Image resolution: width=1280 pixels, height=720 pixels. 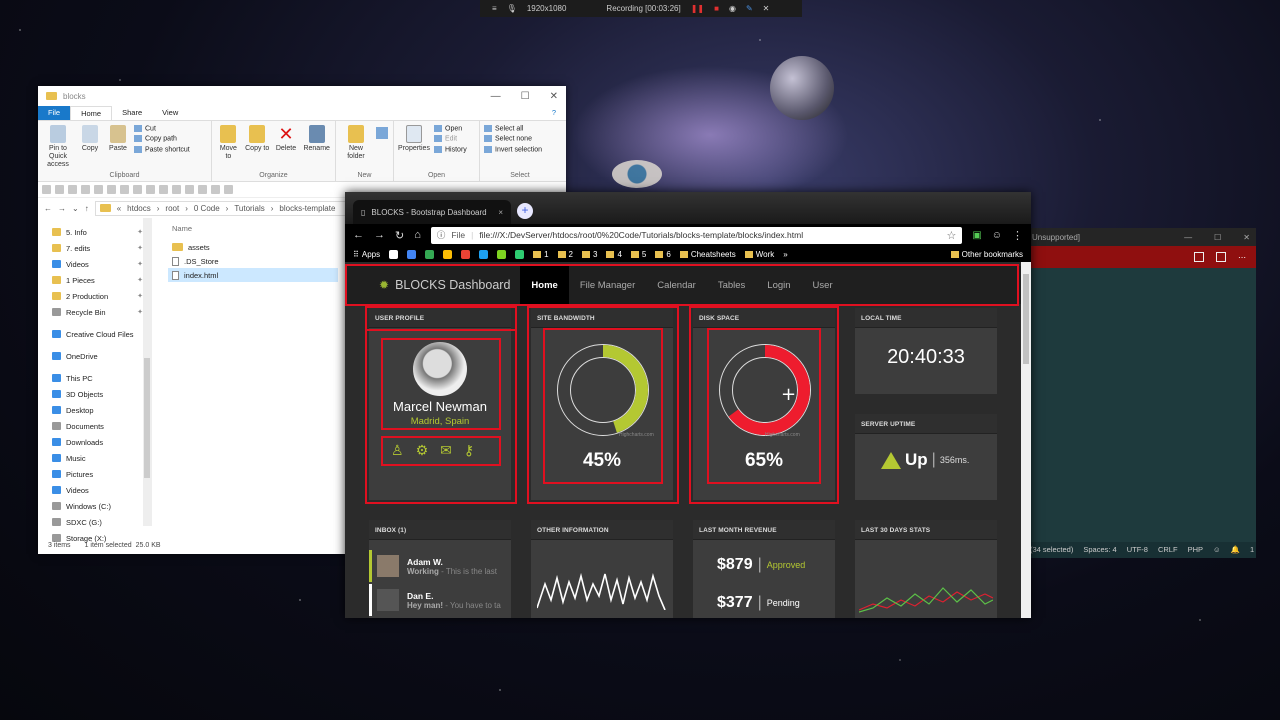 I want to click on bookmark-folder: 1, so click(x=540, y=254).